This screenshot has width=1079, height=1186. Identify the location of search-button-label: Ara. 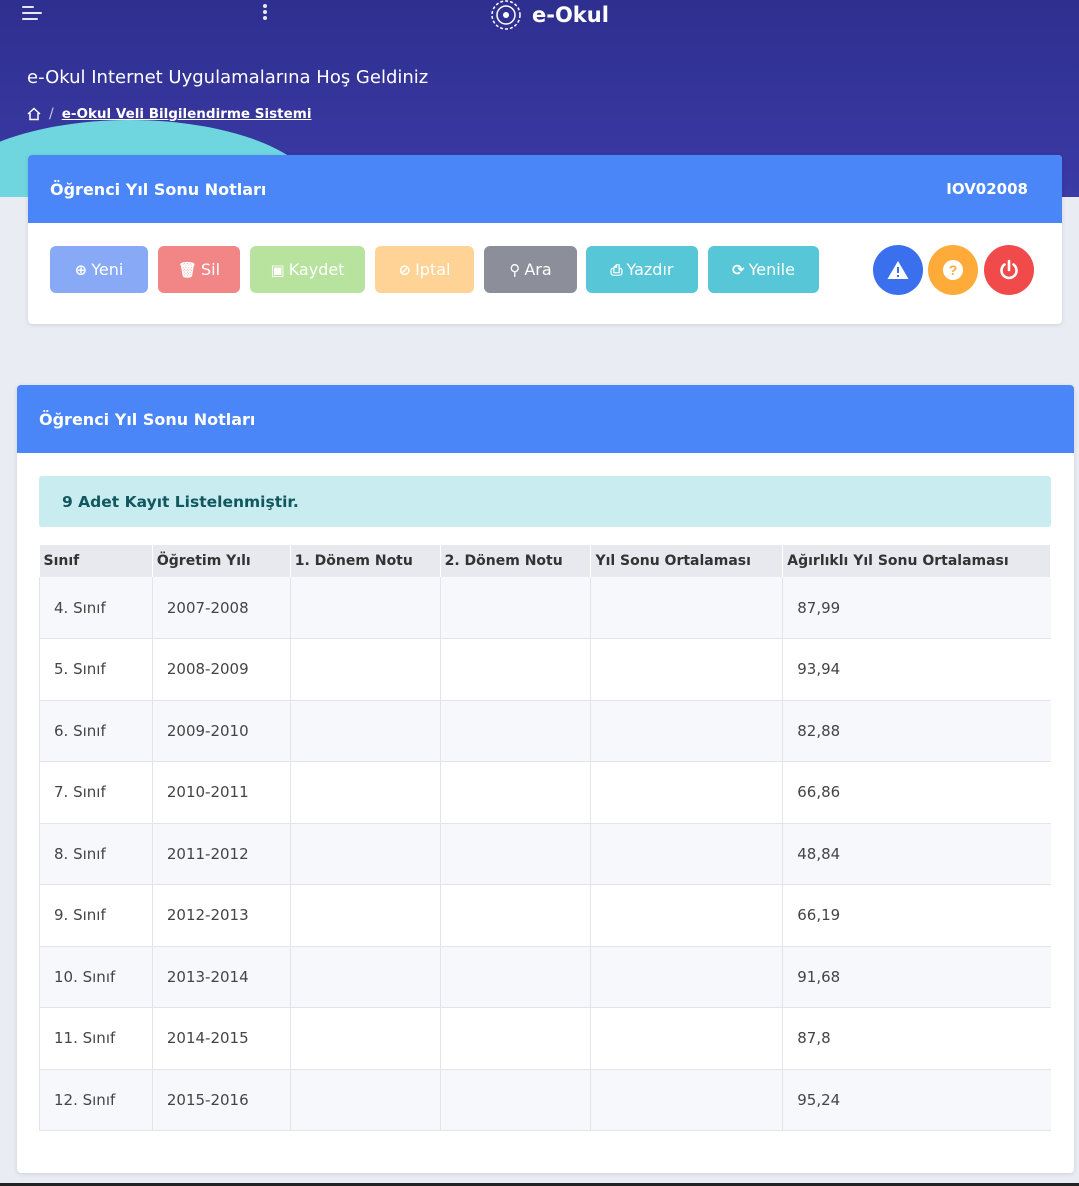
(538, 269).